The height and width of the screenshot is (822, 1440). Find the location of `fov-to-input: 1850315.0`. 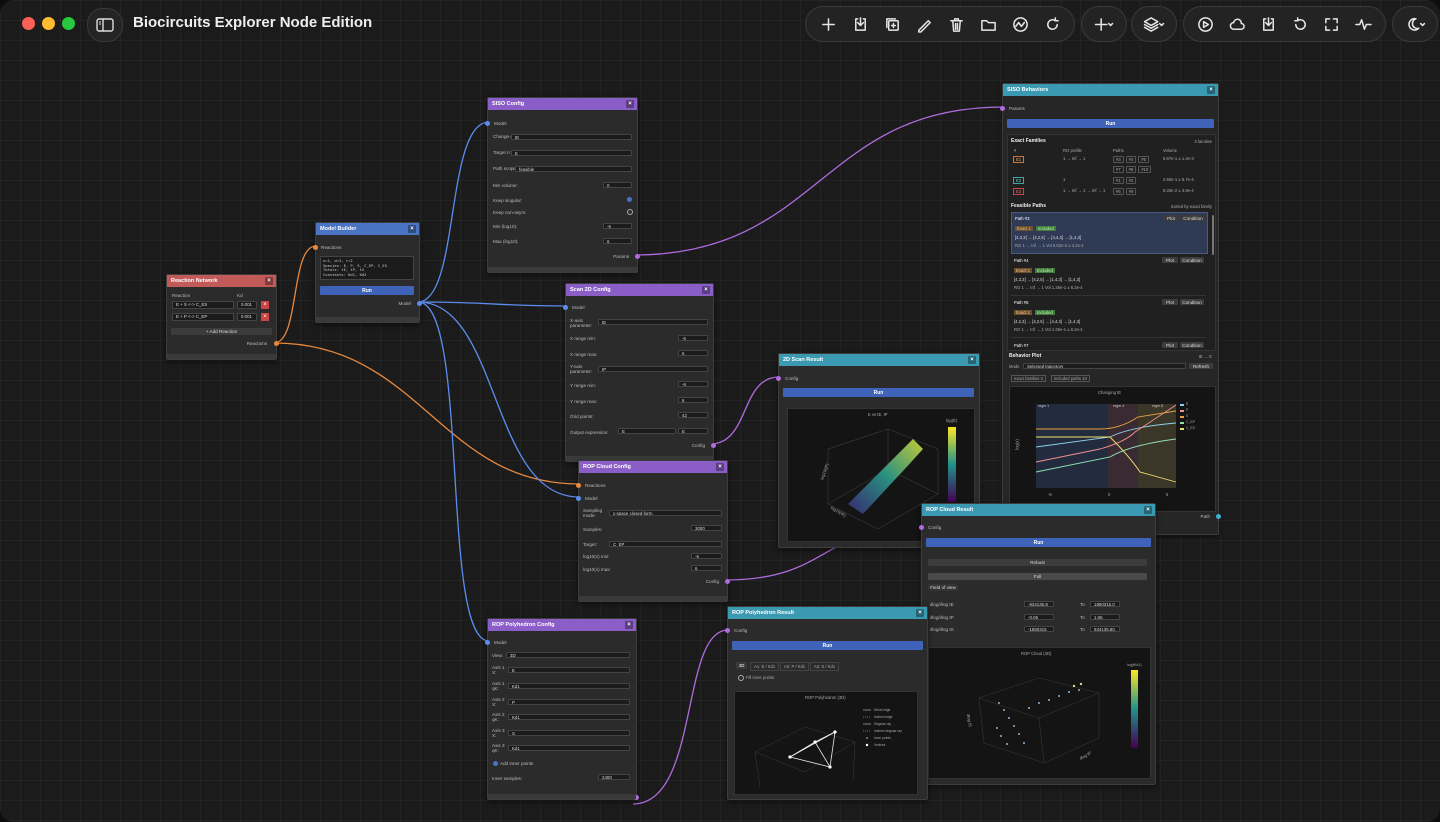

fov-to-input: 1850315.0 is located at coordinates (1105, 604).